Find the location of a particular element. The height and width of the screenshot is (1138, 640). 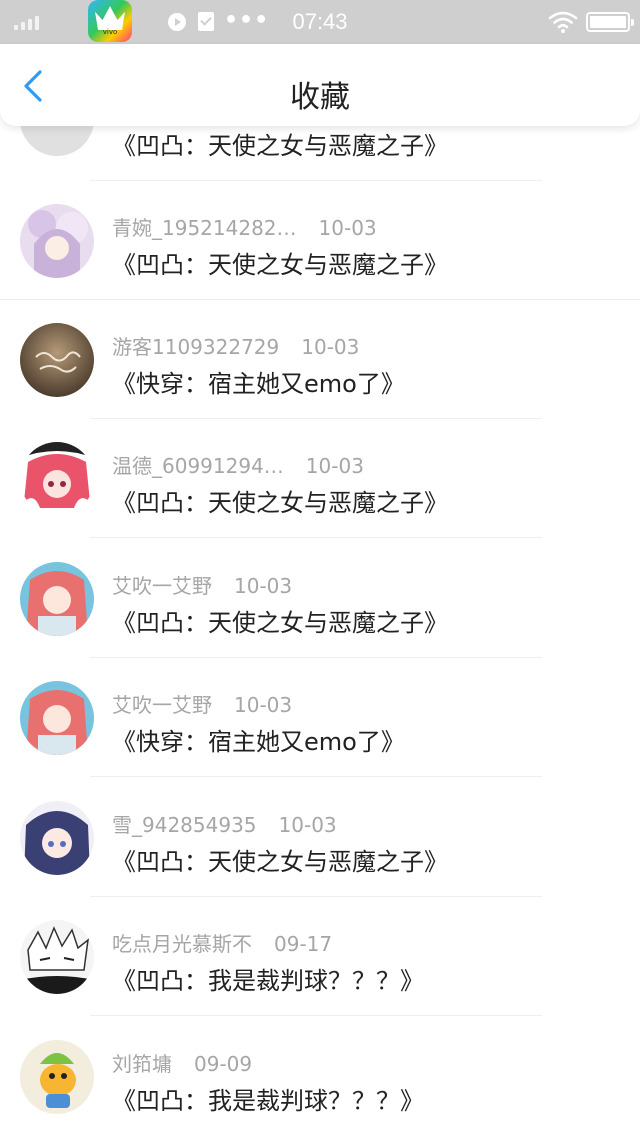

list-item: 刘筘墉 09-09 《凹凸：我是裁判球？？？》 is located at coordinates (320, 1077).